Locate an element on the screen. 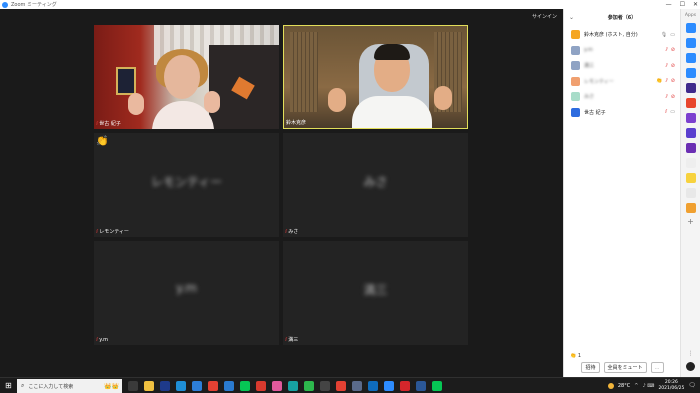 This screenshot has height=393, width=700. participant-row: みさ ⫽ ⊘ is located at coordinates (622, 97).